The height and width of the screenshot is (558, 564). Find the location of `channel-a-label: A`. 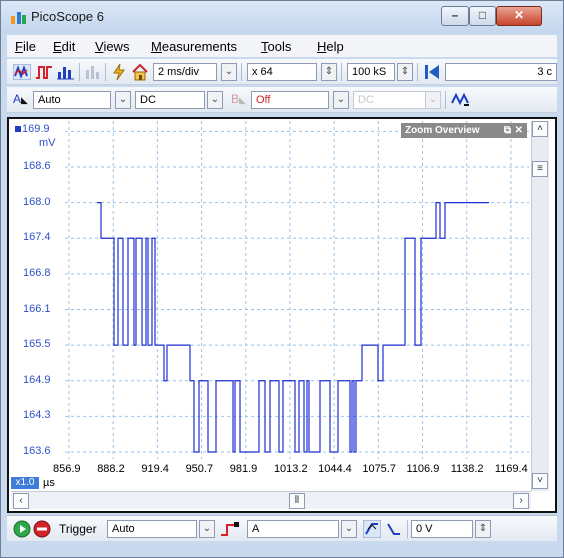

channel-a-label: A is located at coordinates (17, 99).